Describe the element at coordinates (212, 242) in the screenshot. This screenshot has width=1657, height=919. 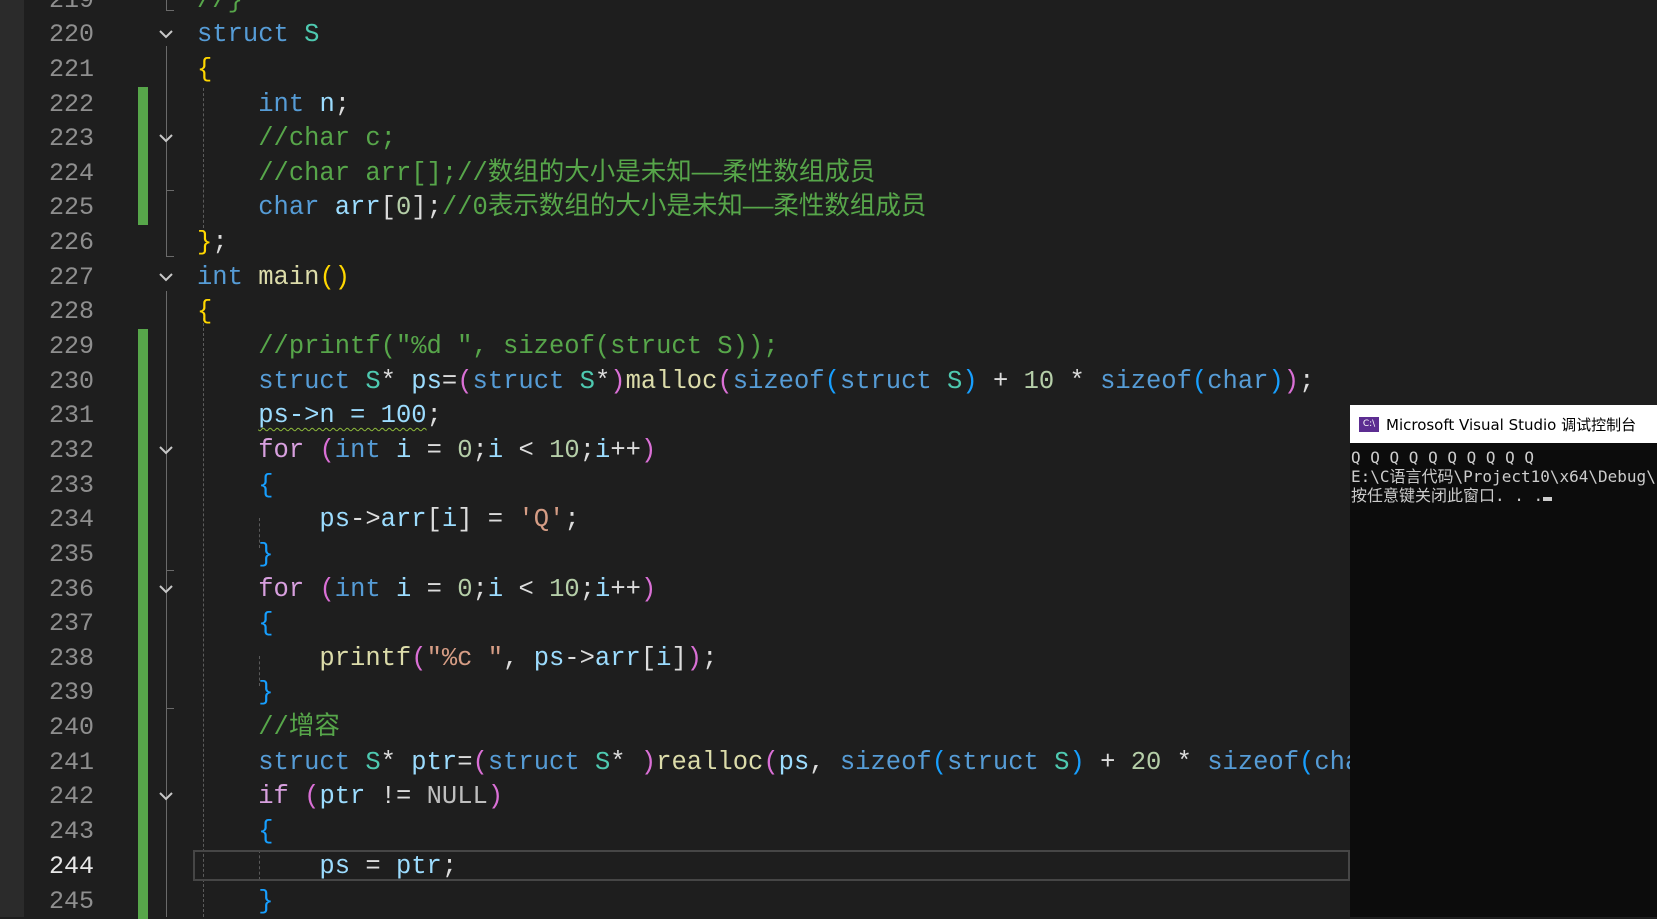
I see `code-text: };` at that location.